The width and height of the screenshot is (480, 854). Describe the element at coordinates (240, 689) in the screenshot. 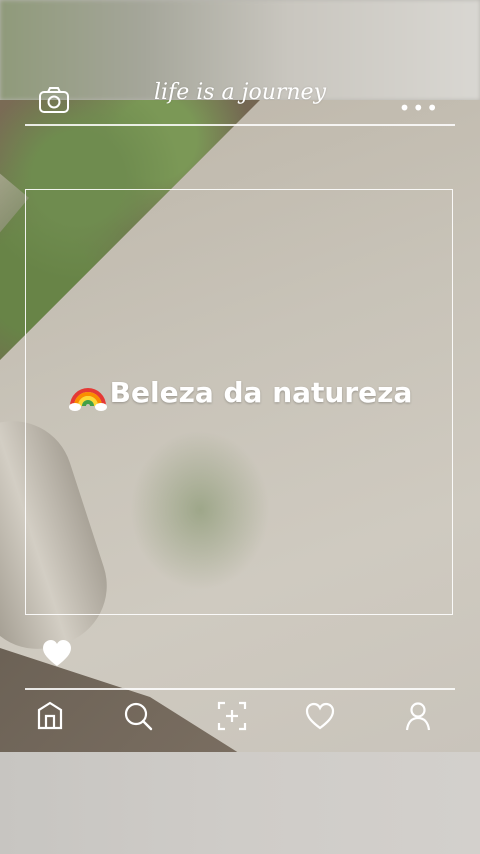

I see `bottom-divider` at that location.